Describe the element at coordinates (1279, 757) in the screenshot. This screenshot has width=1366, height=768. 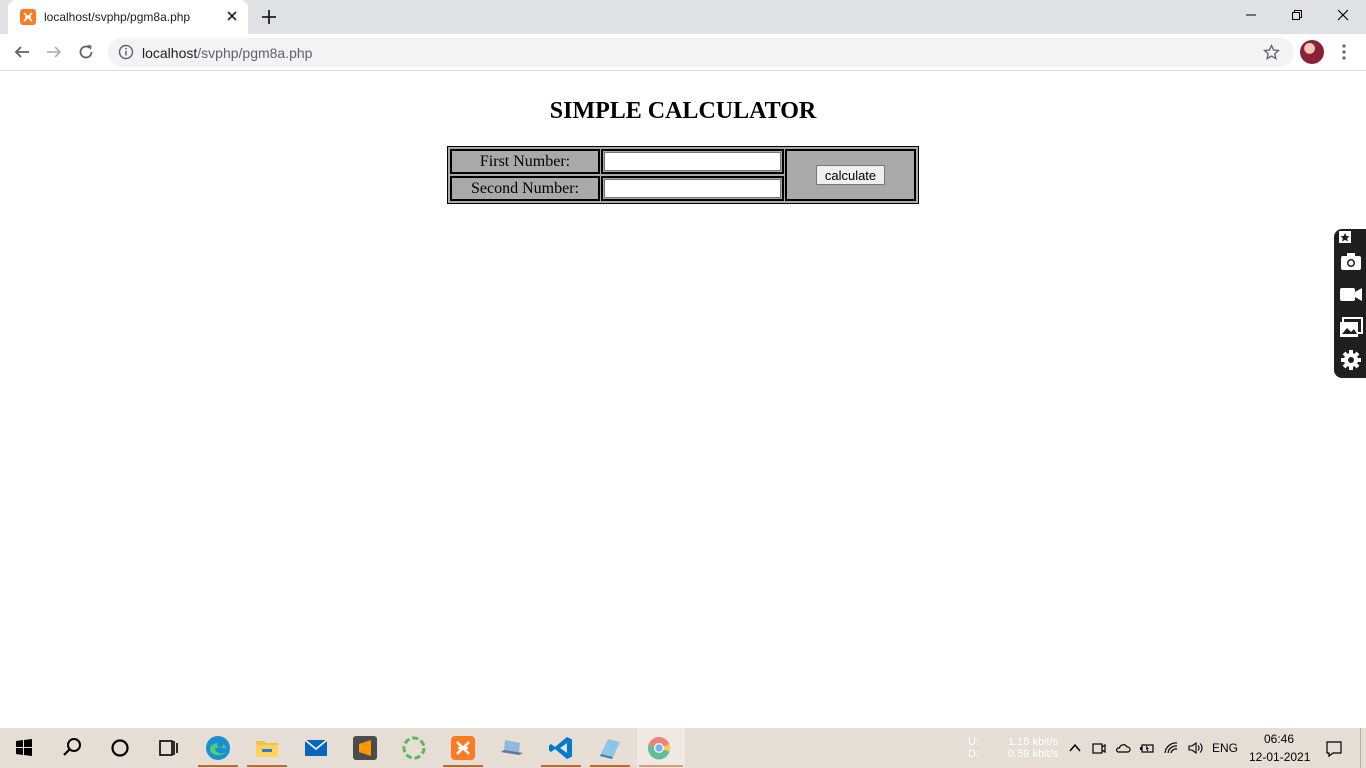
I see `clock-date: 12-01-2021` at that location.